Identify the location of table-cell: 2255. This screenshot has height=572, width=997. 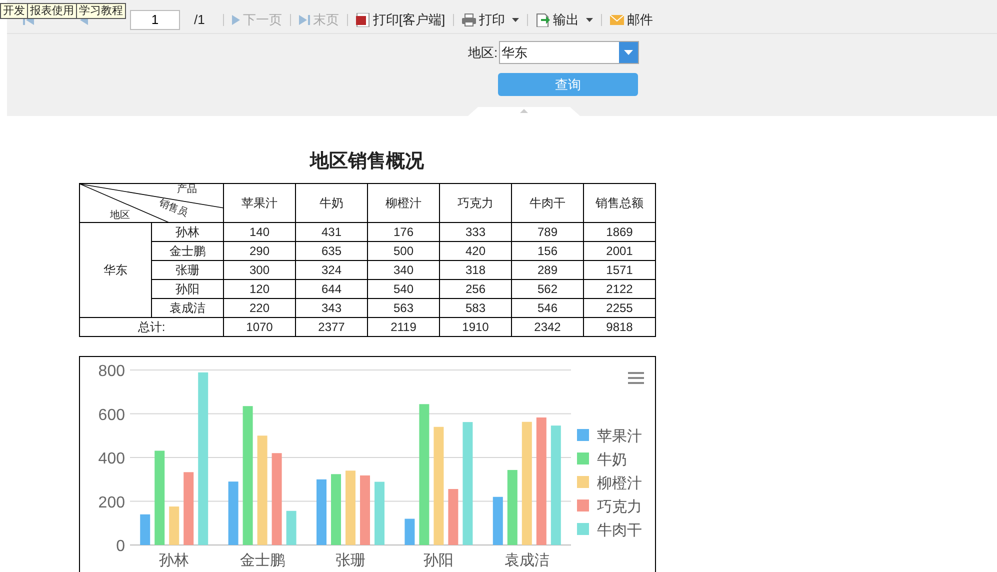
(620, 307).